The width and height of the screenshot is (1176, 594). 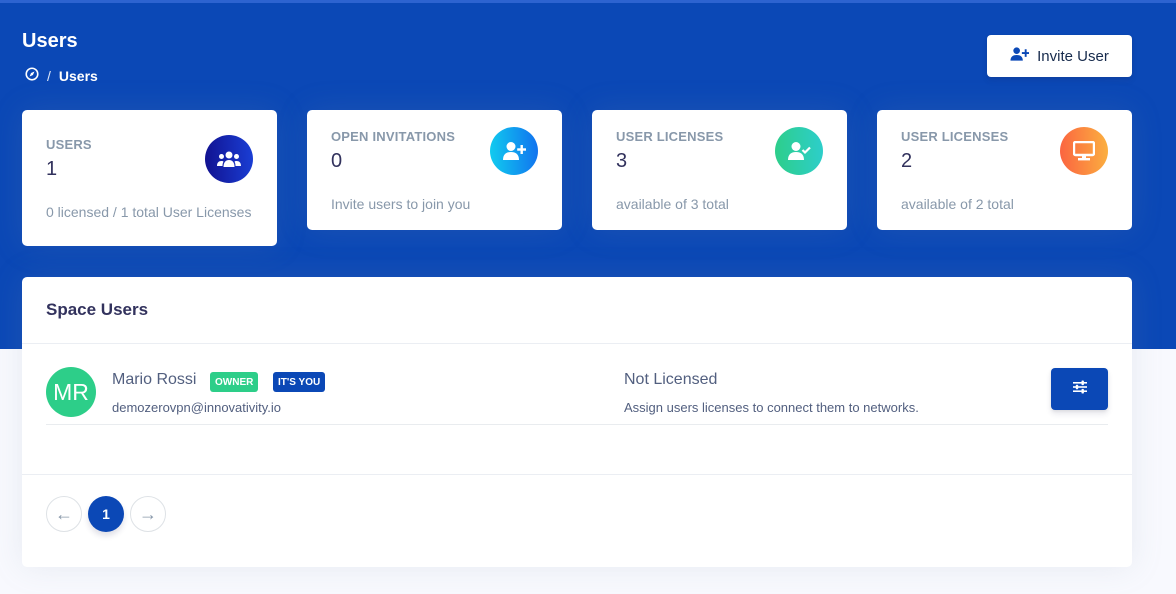 I want to click on pagination-prev-button: ←, so click(x=64, y=514).